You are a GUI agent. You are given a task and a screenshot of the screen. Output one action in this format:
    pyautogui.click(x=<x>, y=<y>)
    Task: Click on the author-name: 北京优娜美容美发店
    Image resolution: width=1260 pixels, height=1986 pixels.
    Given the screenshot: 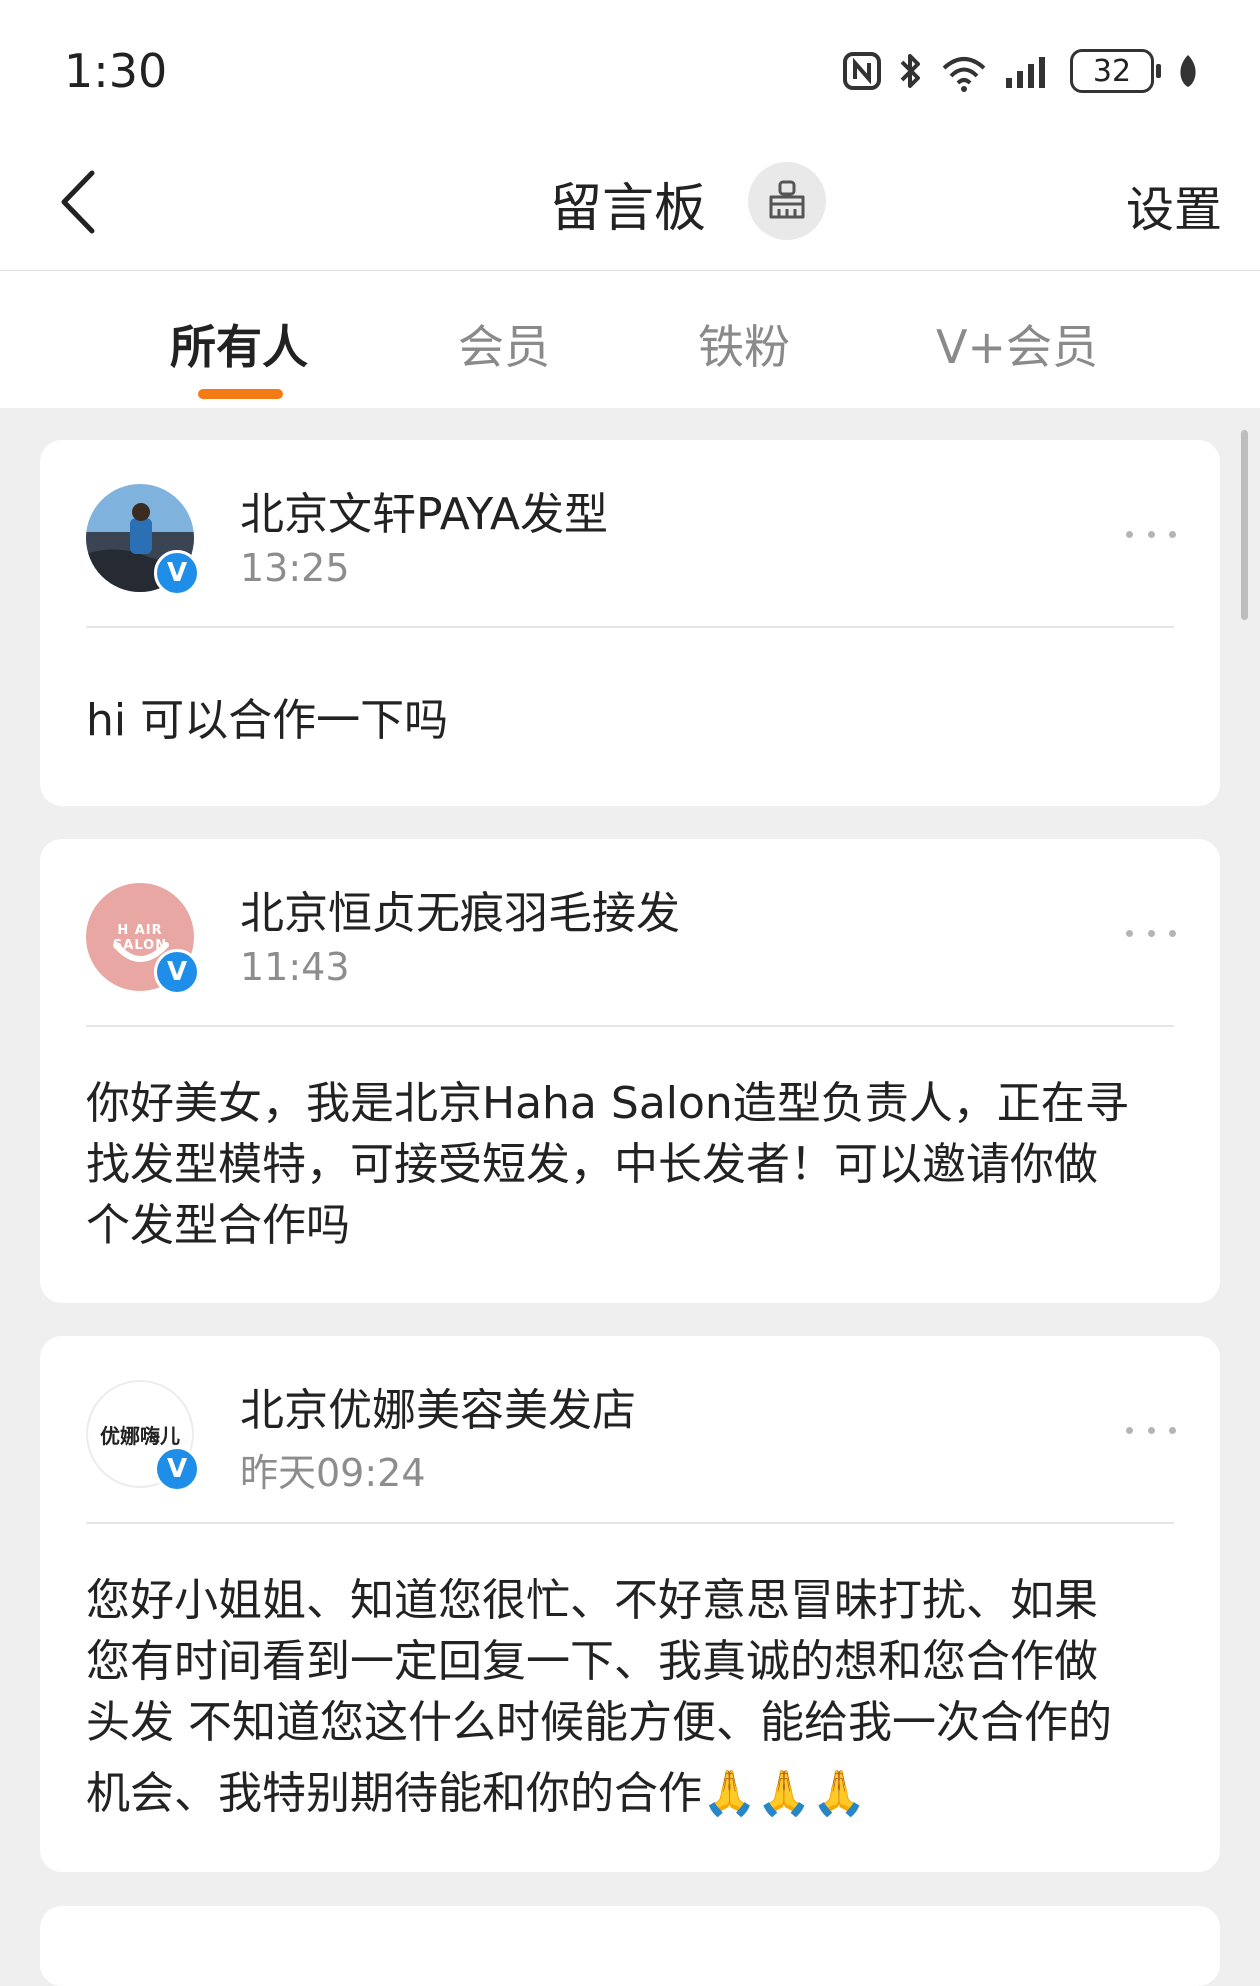 What is the action you would take?
    pyautogui.click(x=438, y=1406)
    